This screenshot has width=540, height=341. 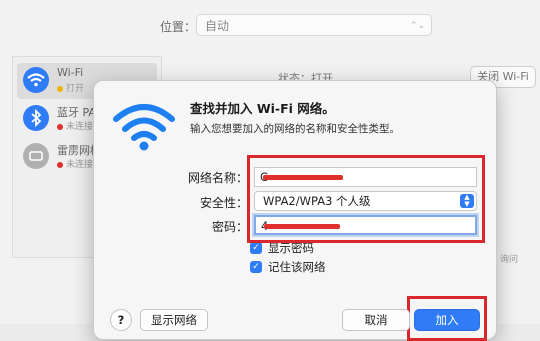 What do you see at coordinates (70, 87) in the screenshot?
I see `sidebar-item-status: 打开` at bounding box center [70, 87].